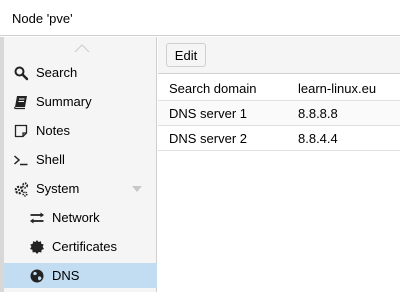  I want to click on sidebar-item-notes: Notes, so click(80, 130).